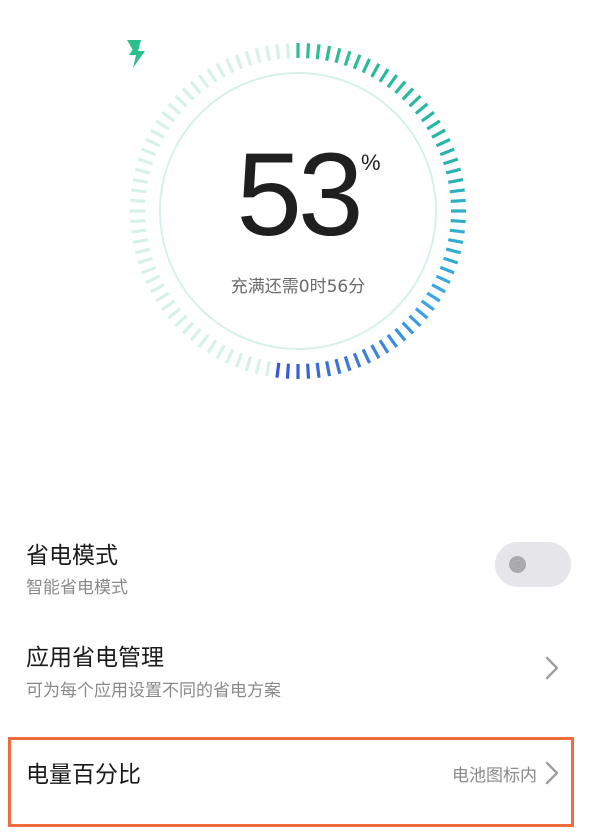 The width and height of the screenshot is (593, 833). What do you see at coordinates (533, 564) in the screenshot?
I see `power-saving-toggle` at bounding box center [533, 564].